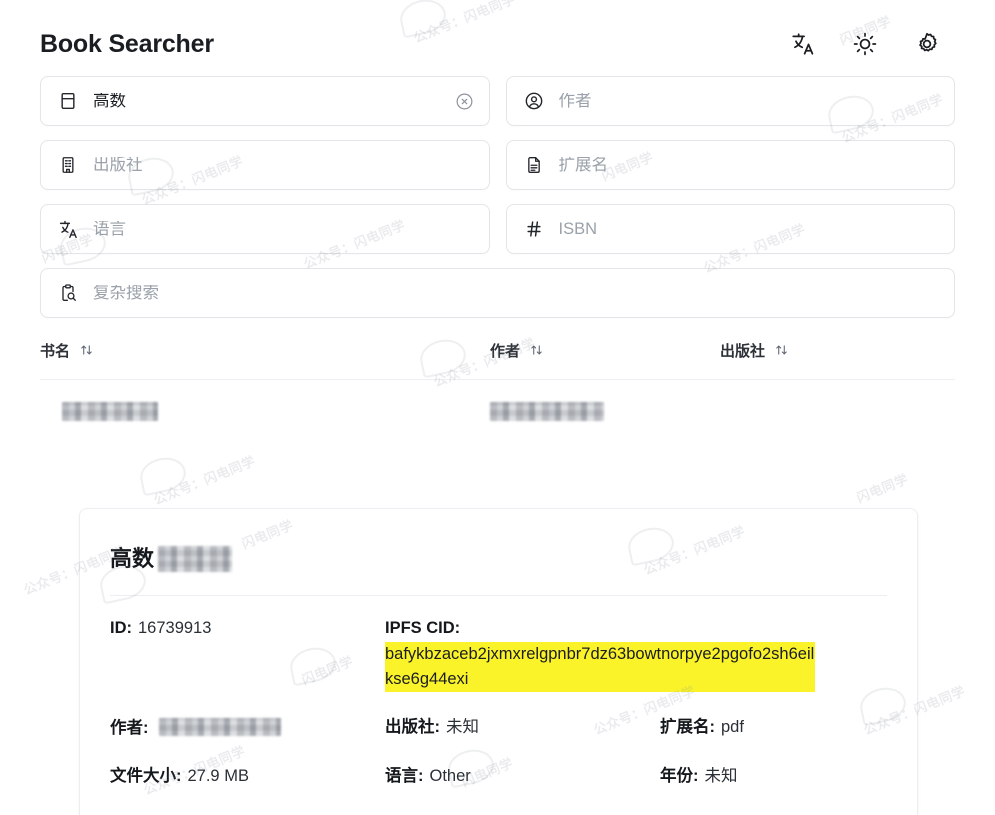 The image size is (995, 815). I want to click on detail-field-year-value: 未知, so click(721, 776).